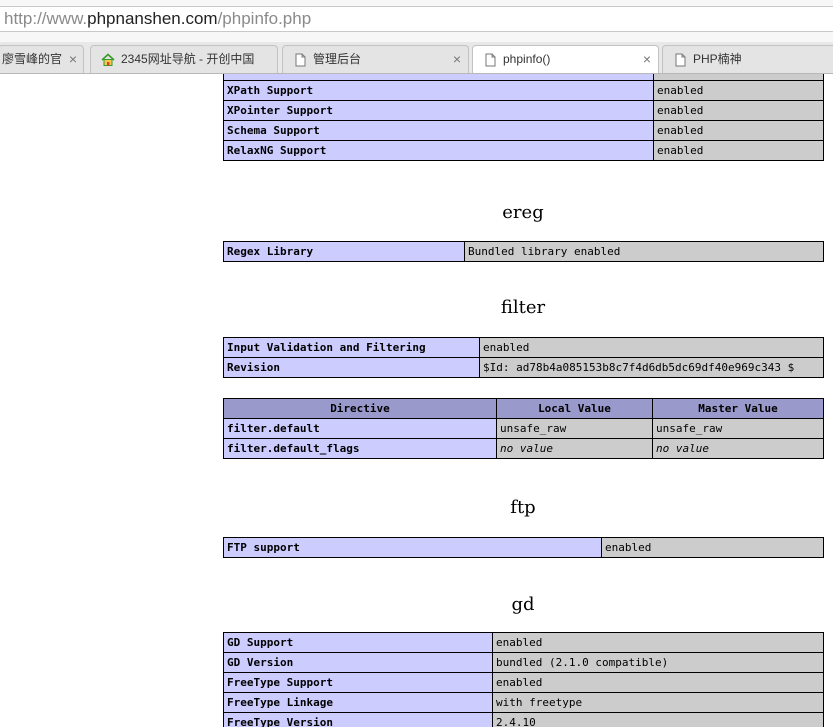  Describe the element at coordinates (523, 307) in the screenshot. I see `section-title-filter: filter` at that location.